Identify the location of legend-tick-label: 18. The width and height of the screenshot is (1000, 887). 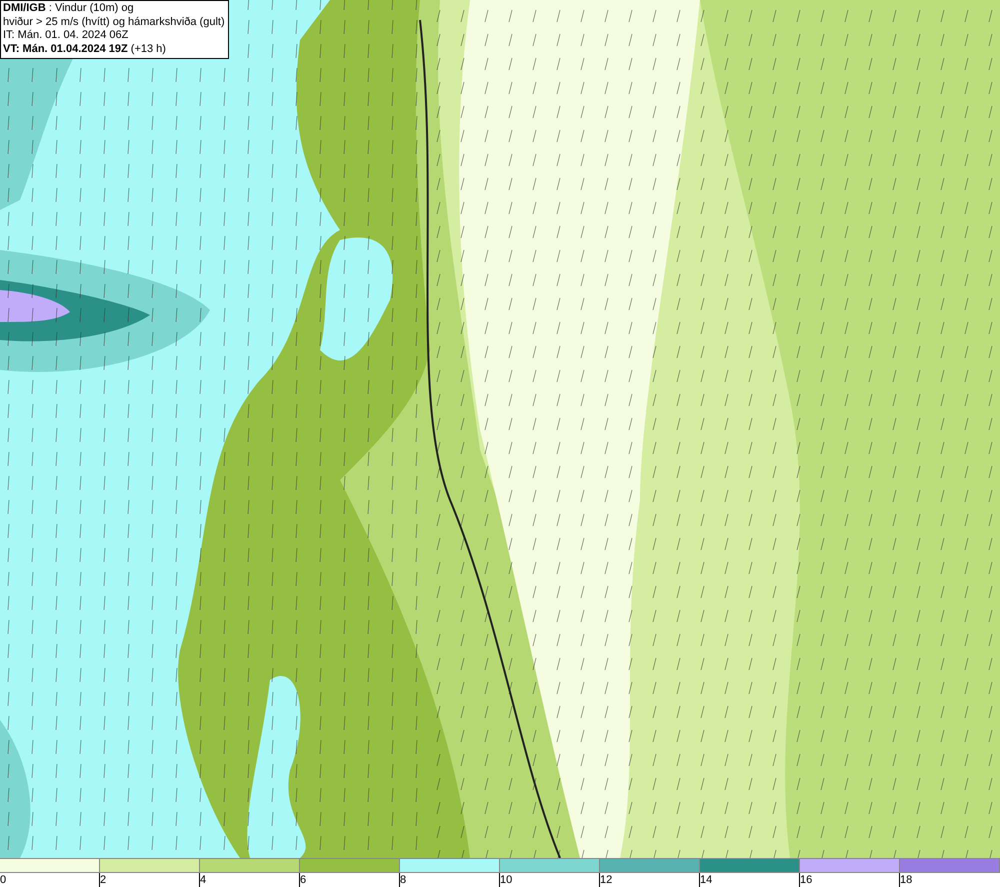
(949, 880).